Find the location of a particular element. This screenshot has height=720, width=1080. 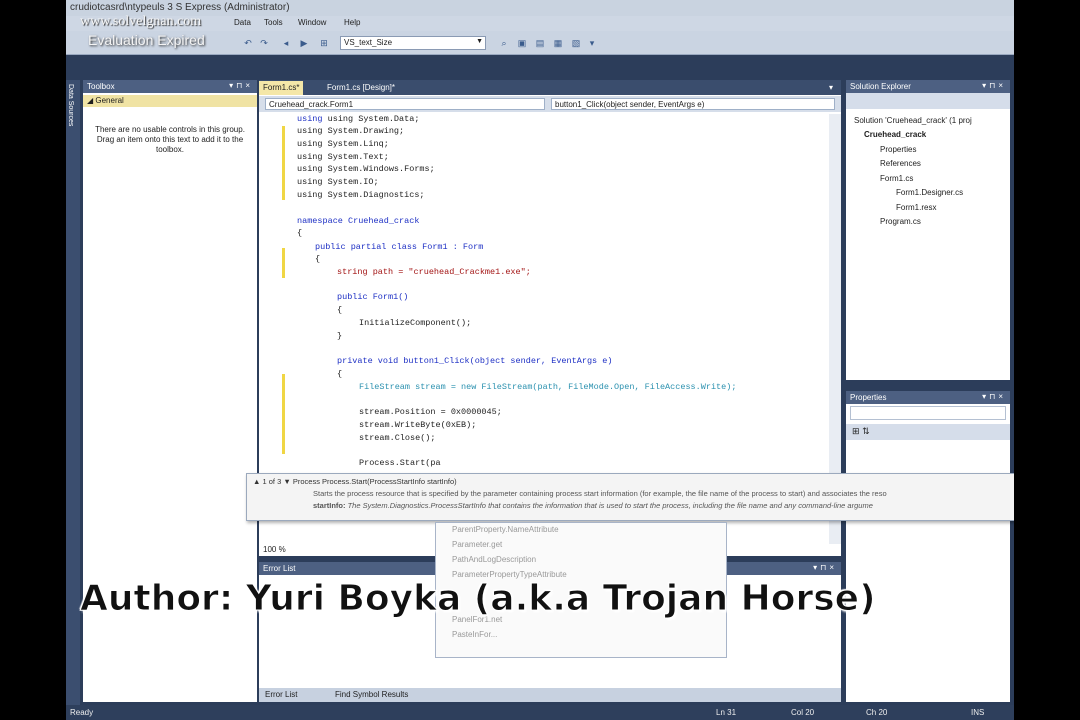

menu-data: Data is located at coordinates (242, 22).